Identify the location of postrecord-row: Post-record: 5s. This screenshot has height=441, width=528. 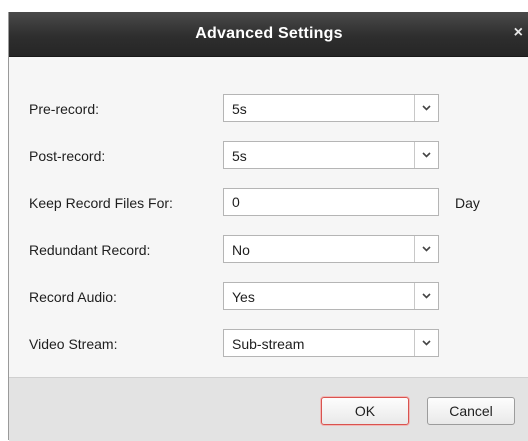
(268, 156).